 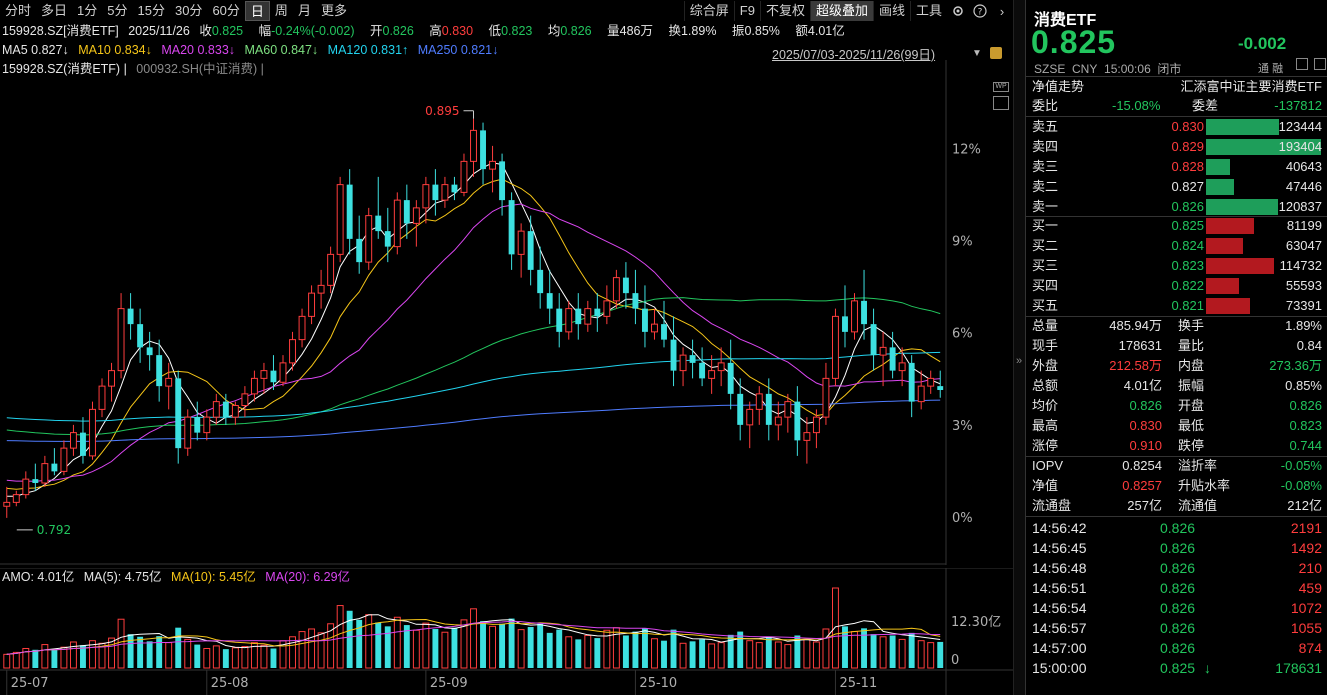 What do you see at coordinates (928, 11) in the screenshot?
I see `tool-item-5: 工具` at bounding box center [928, 11].